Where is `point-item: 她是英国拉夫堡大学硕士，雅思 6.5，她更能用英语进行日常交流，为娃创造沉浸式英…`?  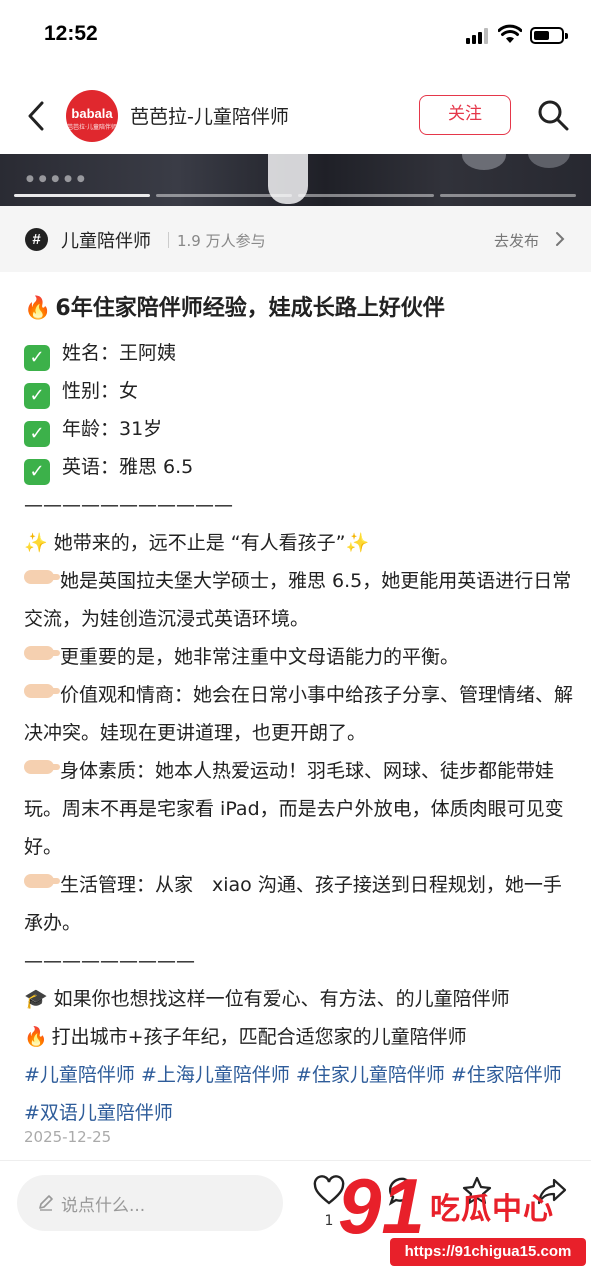 point-item: 她是英国拉夫堡大学硕士，雅思 6.5，她更能用英语进行日常交流，为娃创造沉浸式英… is located at coordinates (298, 600).